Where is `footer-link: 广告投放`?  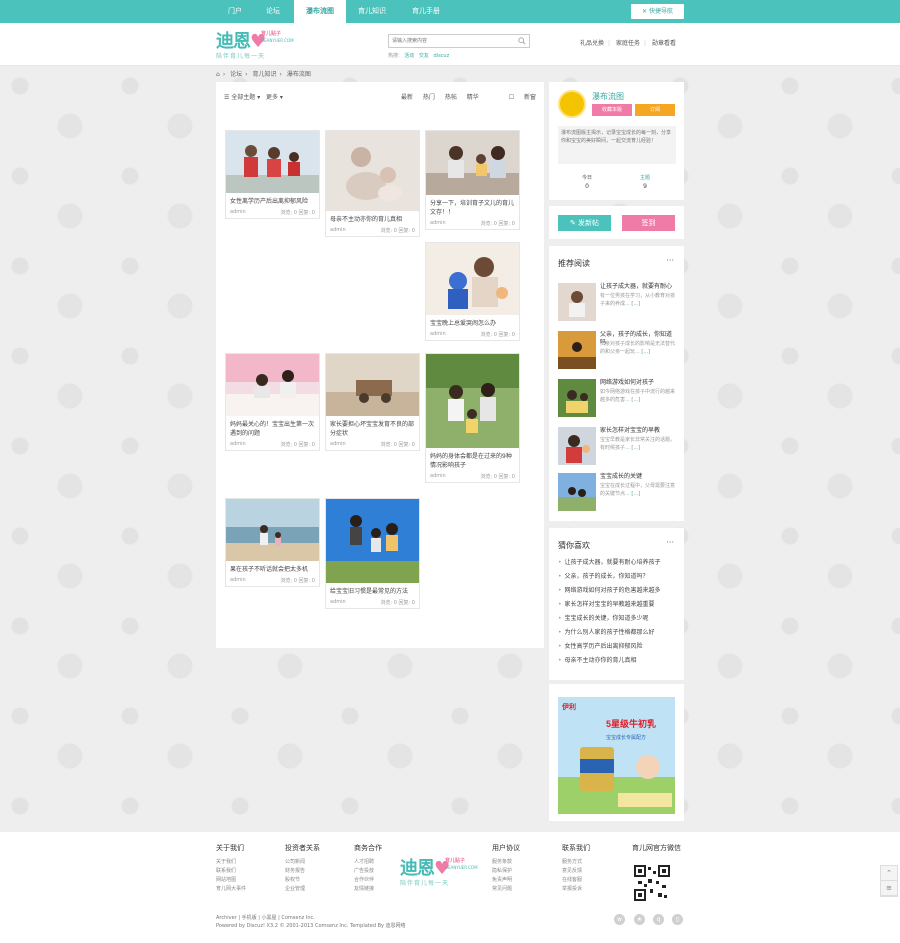
footer-link: 广告投放 is located at coordinates (368, 871).